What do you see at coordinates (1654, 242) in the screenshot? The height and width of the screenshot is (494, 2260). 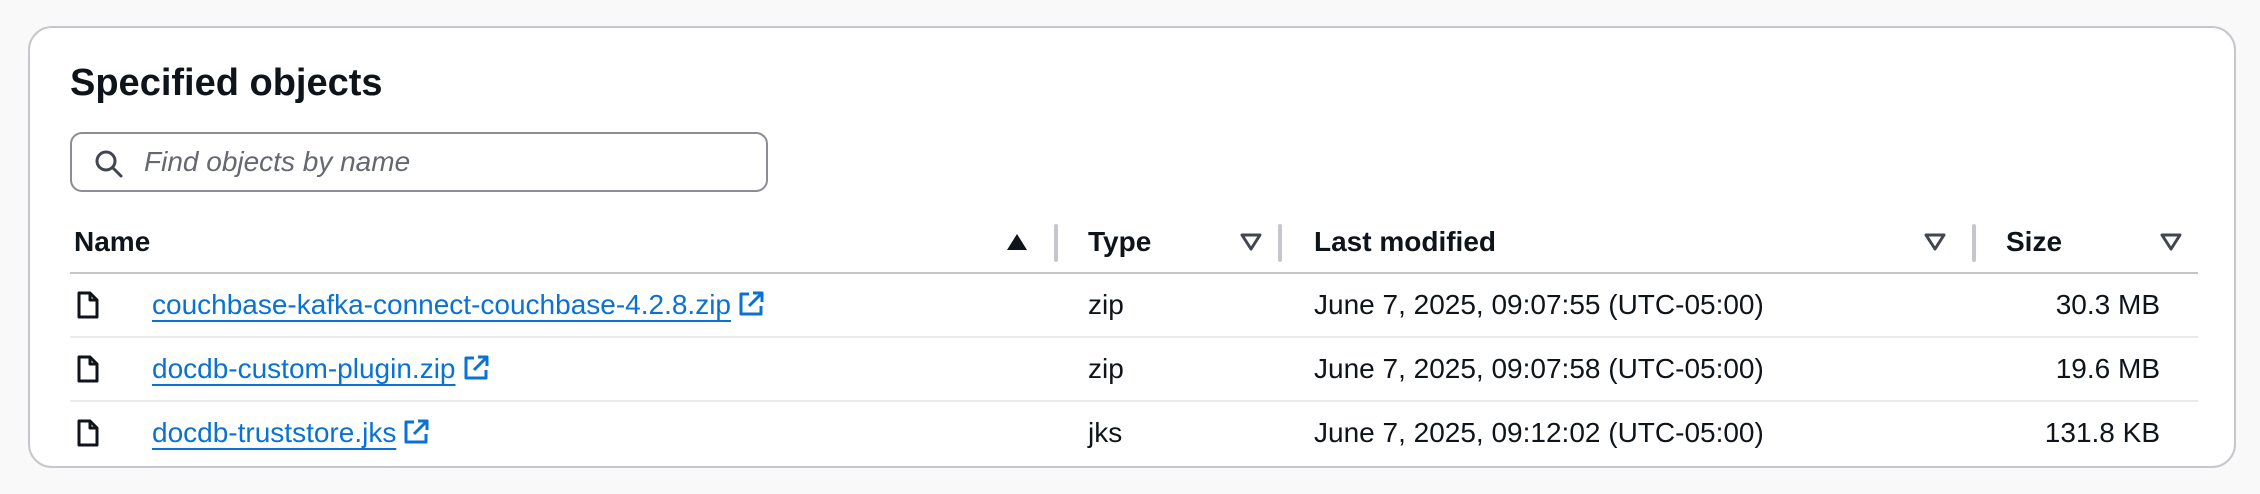 I see `column-header-last-modified: Last modified` at bounding box center [1654, 242].